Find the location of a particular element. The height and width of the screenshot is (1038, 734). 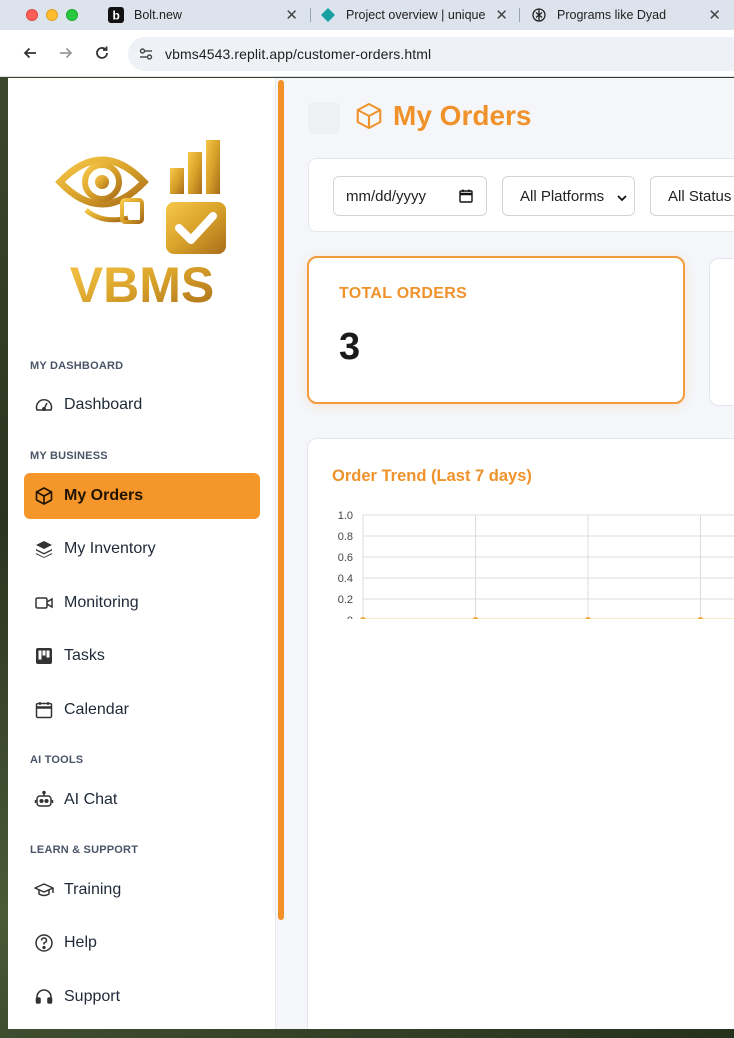

svg-text: b is located at coordinates (116, 16).